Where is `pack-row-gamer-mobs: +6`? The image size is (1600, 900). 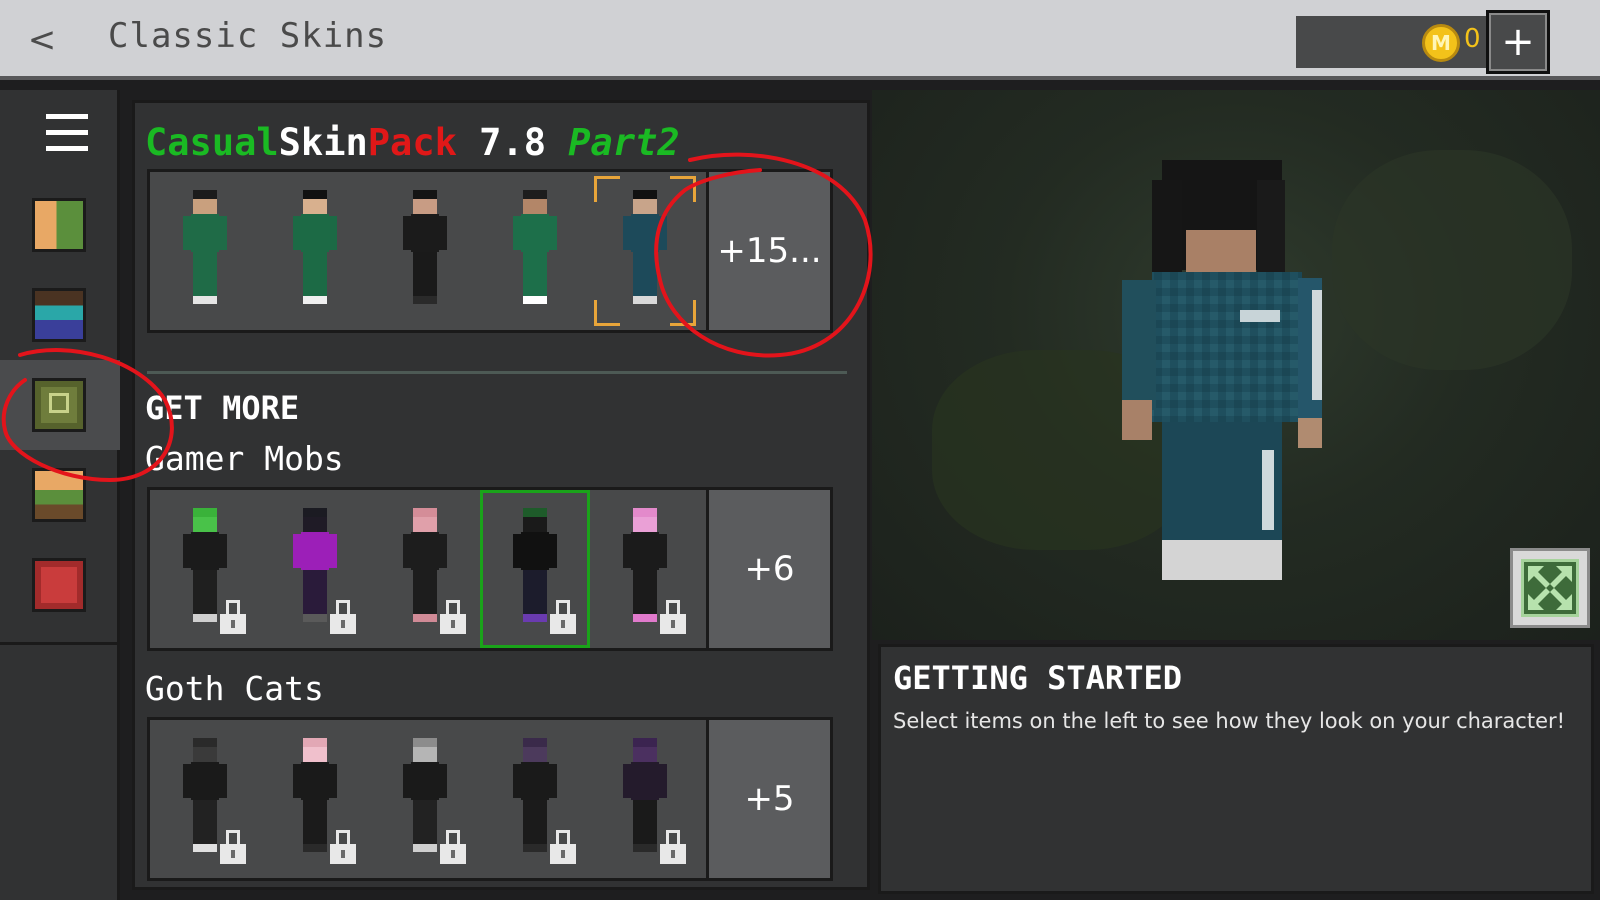 pack-row-gamer-mobs: +6 is located at coordinates (490, 569).